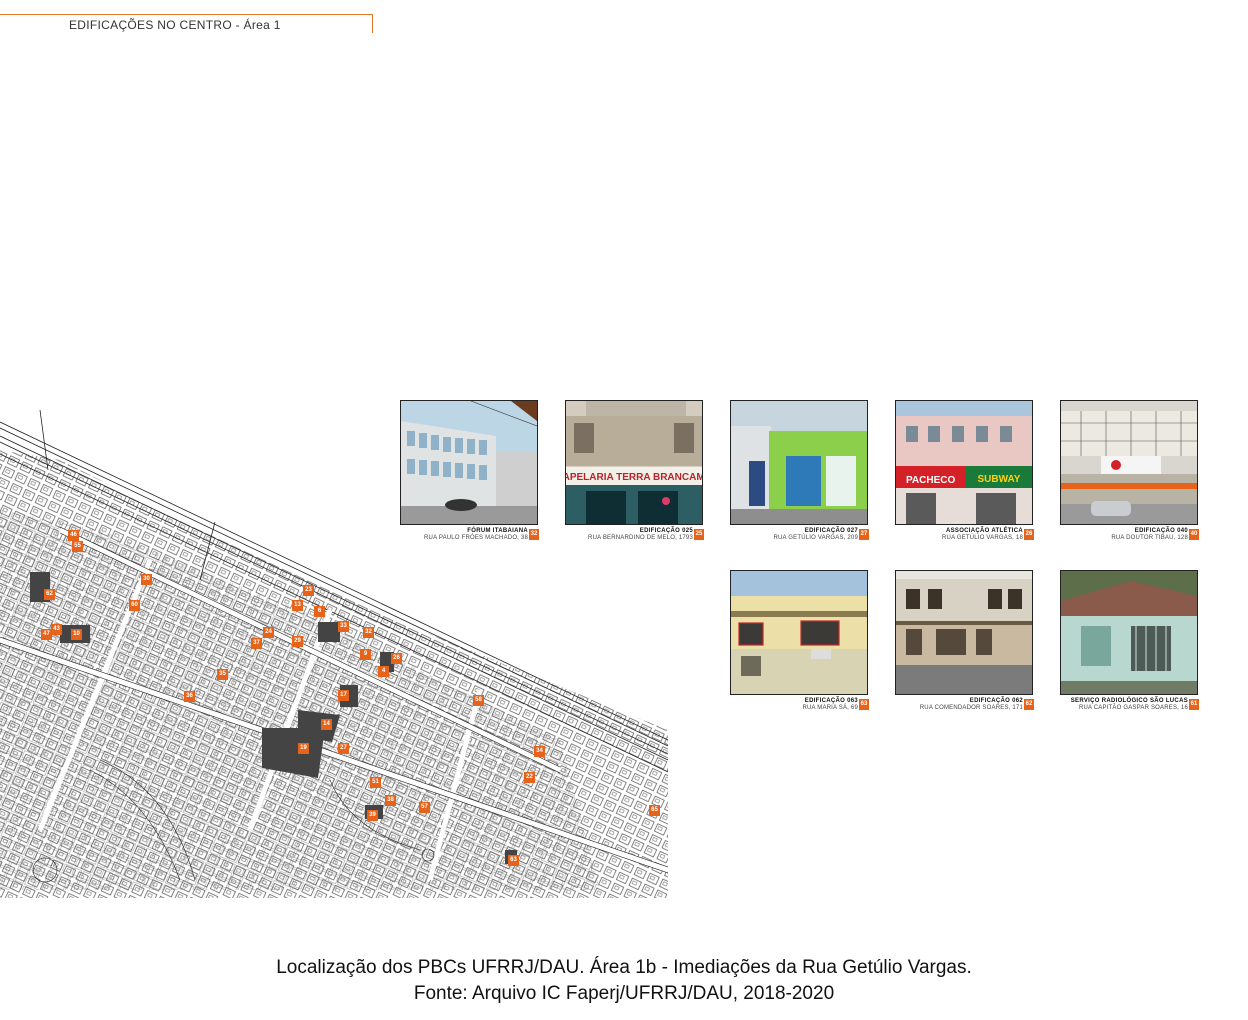 The height and width of the screenshot is (1020, 1248). What do you see at coordinates (971, 708) in the screenshot?
I see `card-address: RUA COMENDADOR SOARES, 171` at bounding box center [971, 708].